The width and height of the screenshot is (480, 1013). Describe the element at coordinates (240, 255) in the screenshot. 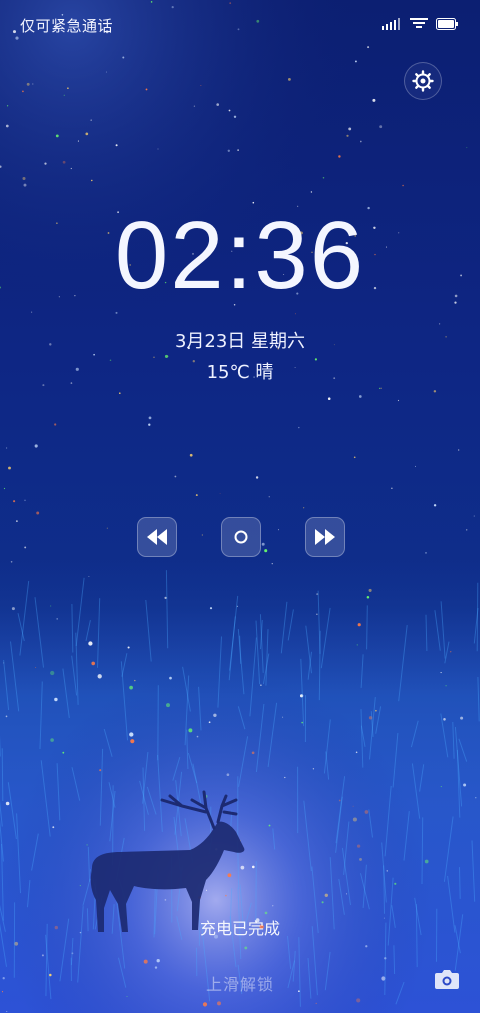

I see `lock-clock: 02:36` at that location.